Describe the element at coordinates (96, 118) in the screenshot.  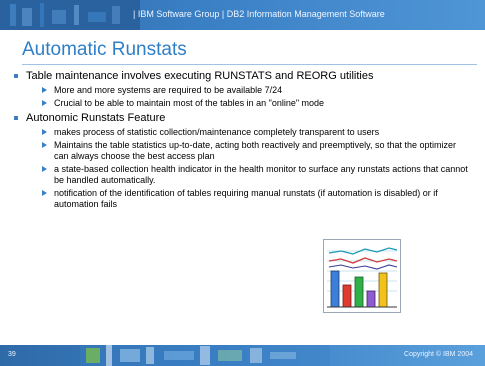
I see `bullet-text: Autonomic Runstats Feature` at that location.